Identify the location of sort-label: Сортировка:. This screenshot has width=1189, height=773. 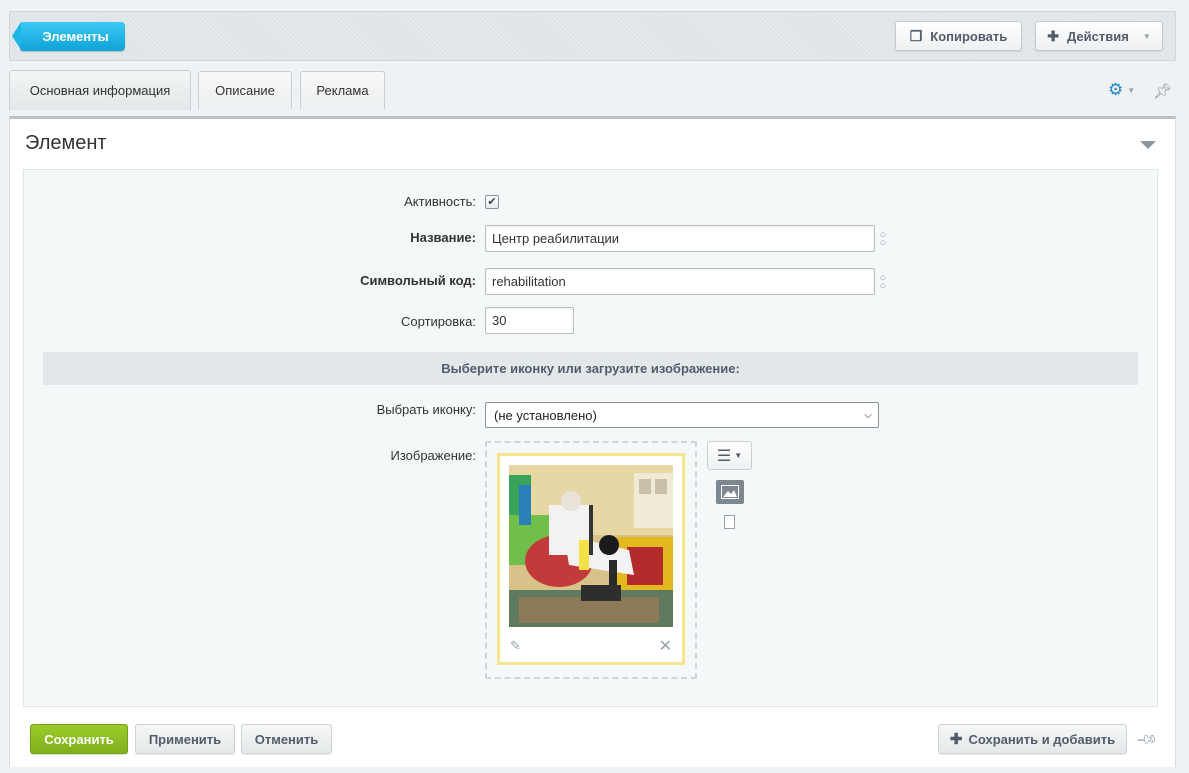
(438, 321).